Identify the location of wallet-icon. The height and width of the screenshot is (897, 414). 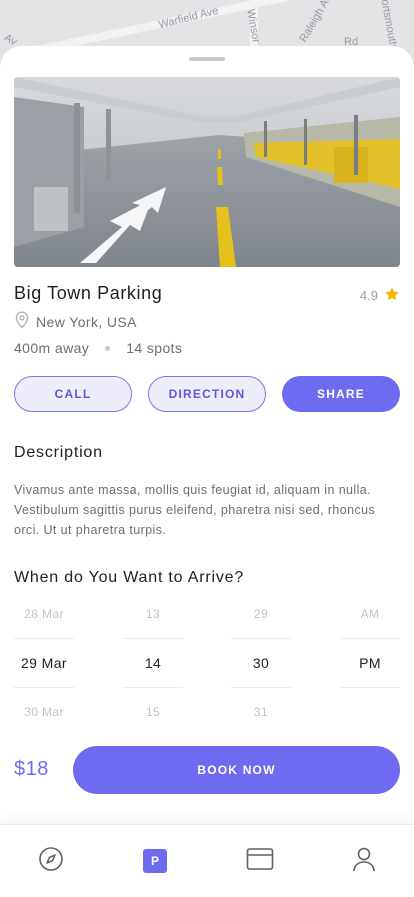
(260, 861).